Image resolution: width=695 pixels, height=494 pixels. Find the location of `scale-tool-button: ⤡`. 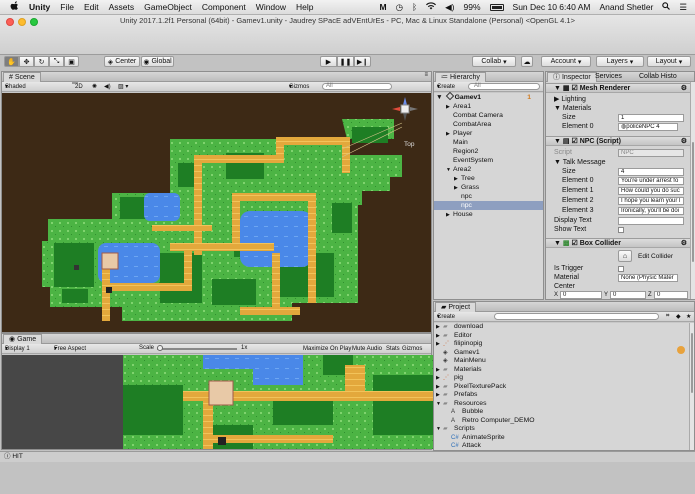

scale-tool-button: ⤡ is located at coordinates (56, 61).